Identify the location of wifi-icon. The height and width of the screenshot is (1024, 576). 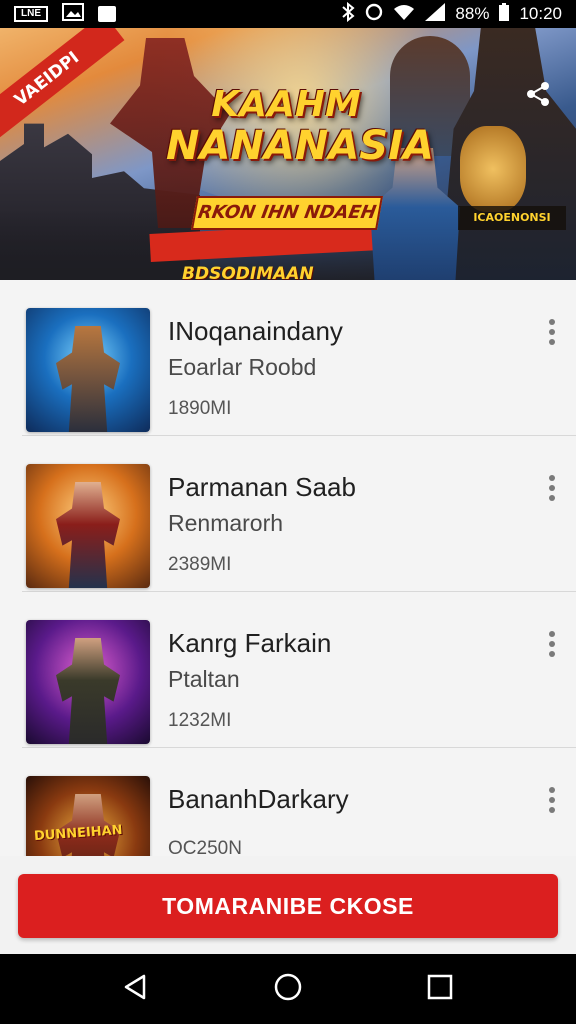
(404, 14).